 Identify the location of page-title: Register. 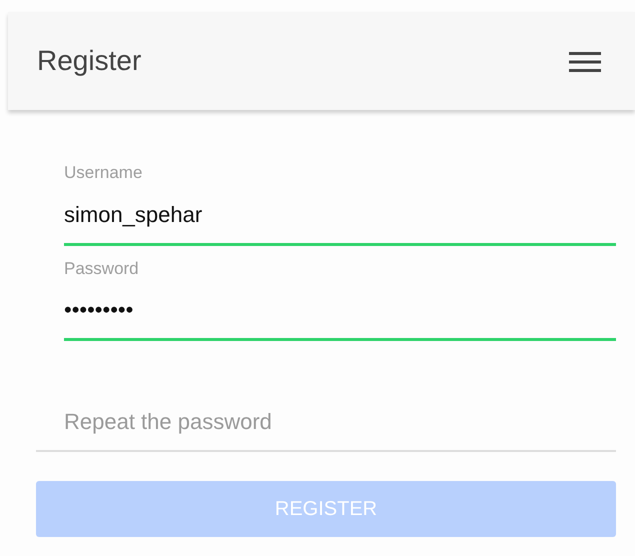
(89, 61).